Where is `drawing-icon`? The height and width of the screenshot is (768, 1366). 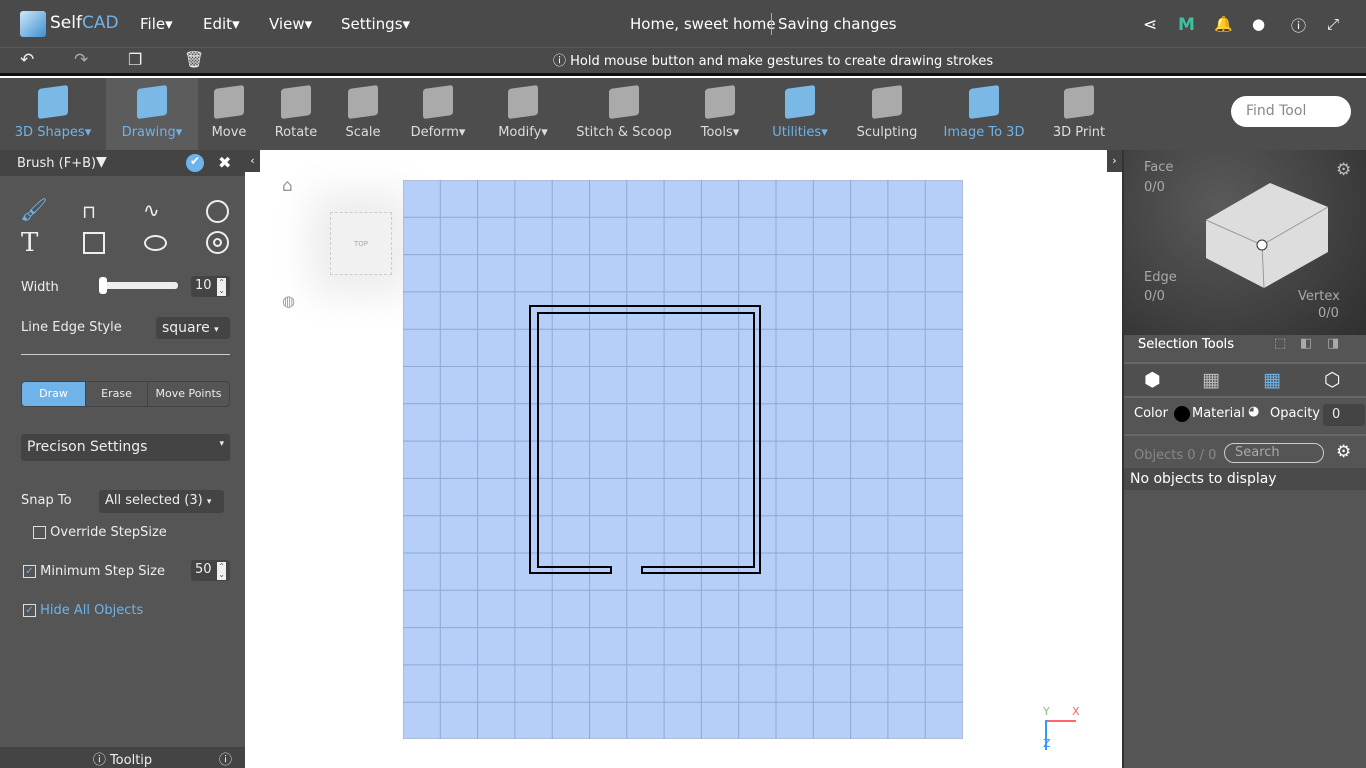 drawing-icon is located at coordinates (152, 102).